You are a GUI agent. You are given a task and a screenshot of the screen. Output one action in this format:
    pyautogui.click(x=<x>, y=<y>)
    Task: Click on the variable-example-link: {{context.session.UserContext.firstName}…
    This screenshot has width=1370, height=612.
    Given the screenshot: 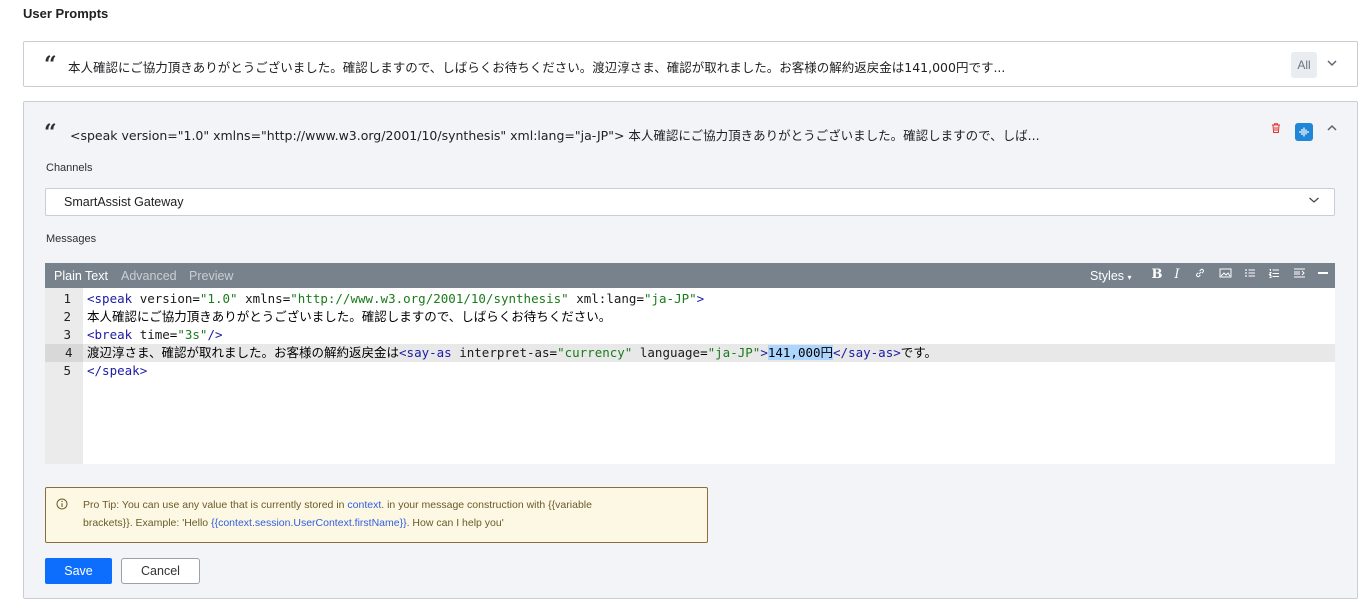 What is the action you would take?
    pyautogui.click(x=309, y=523)
    